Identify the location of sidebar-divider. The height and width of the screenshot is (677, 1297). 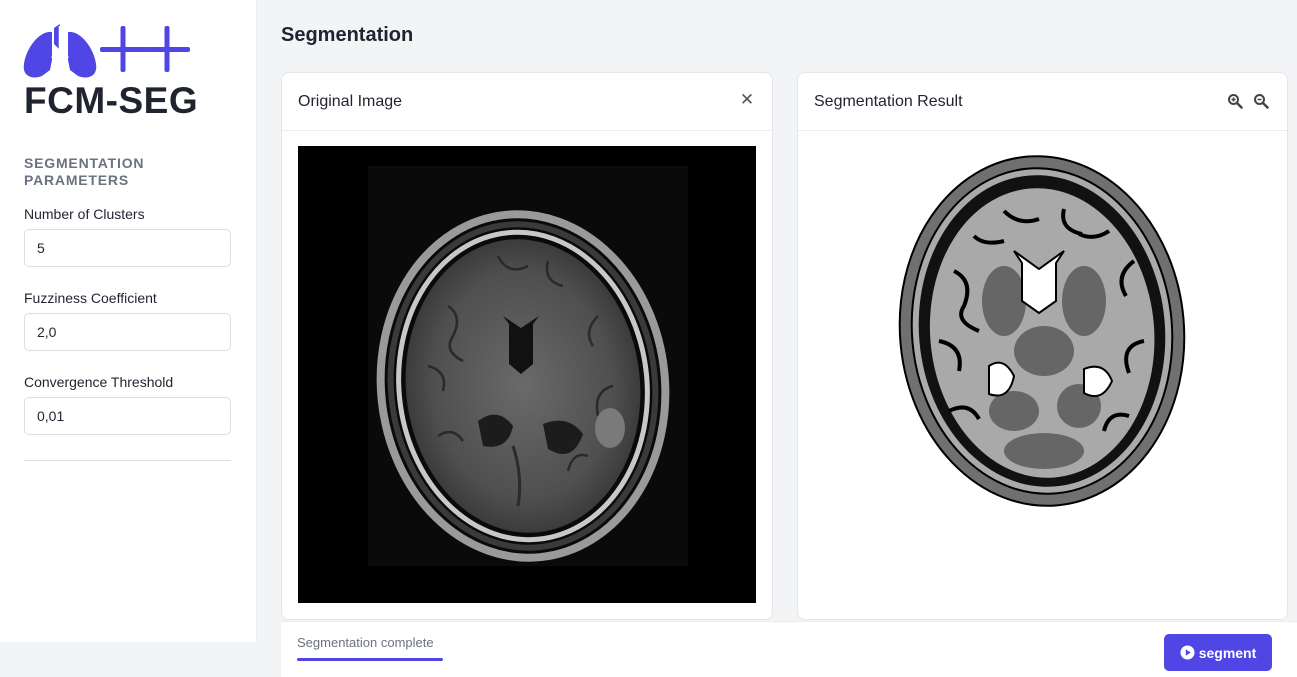
(127, 460).